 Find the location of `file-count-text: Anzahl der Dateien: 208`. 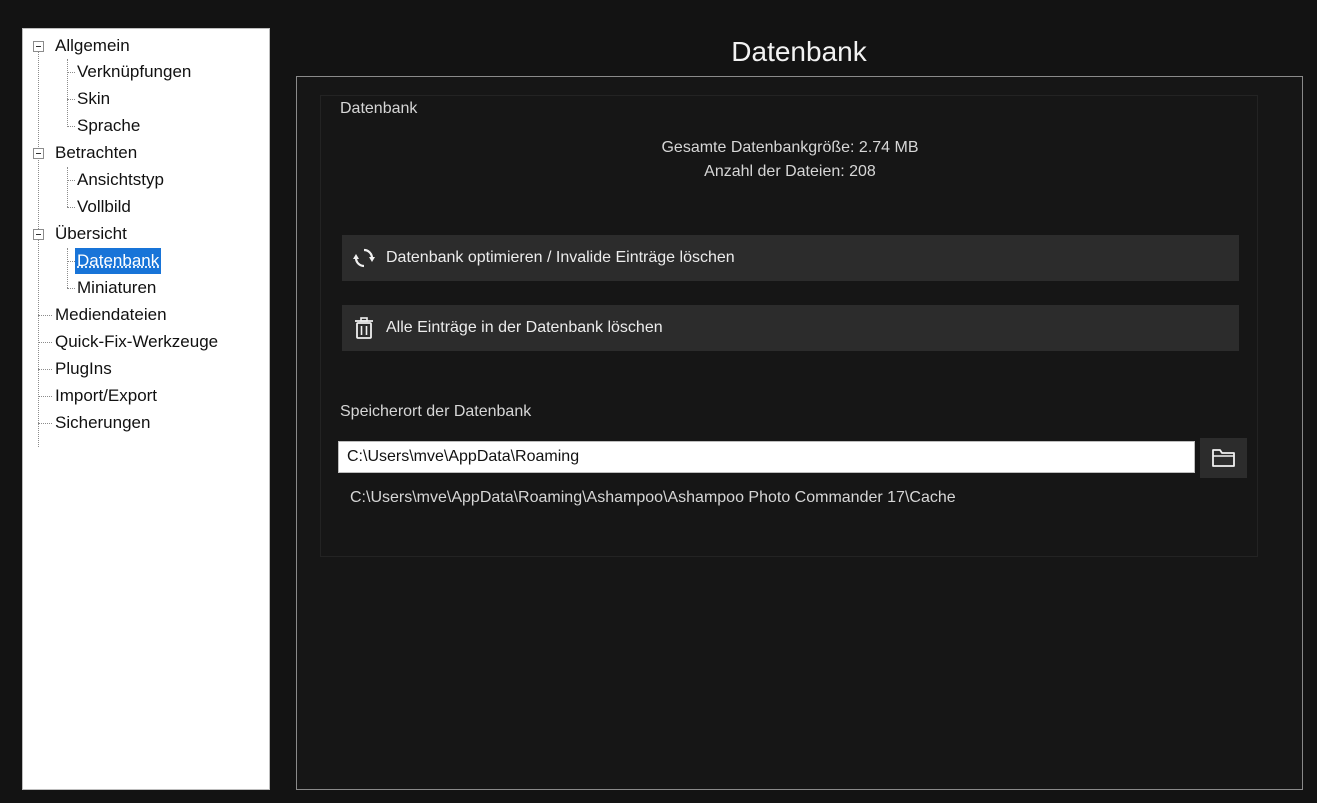

file-count-text: Anzahl der Dateien: 208 is located at coordinates (790, 171).